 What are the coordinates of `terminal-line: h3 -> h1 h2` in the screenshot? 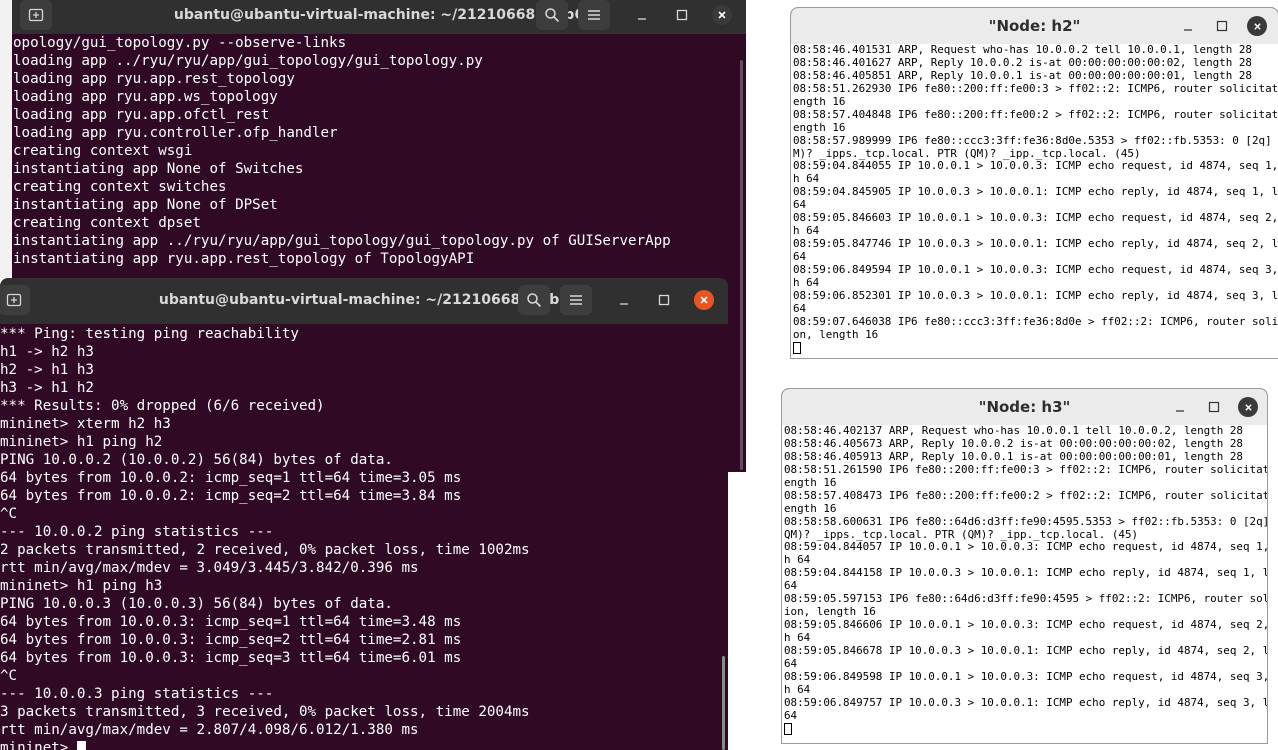 It's located at (47, 388).